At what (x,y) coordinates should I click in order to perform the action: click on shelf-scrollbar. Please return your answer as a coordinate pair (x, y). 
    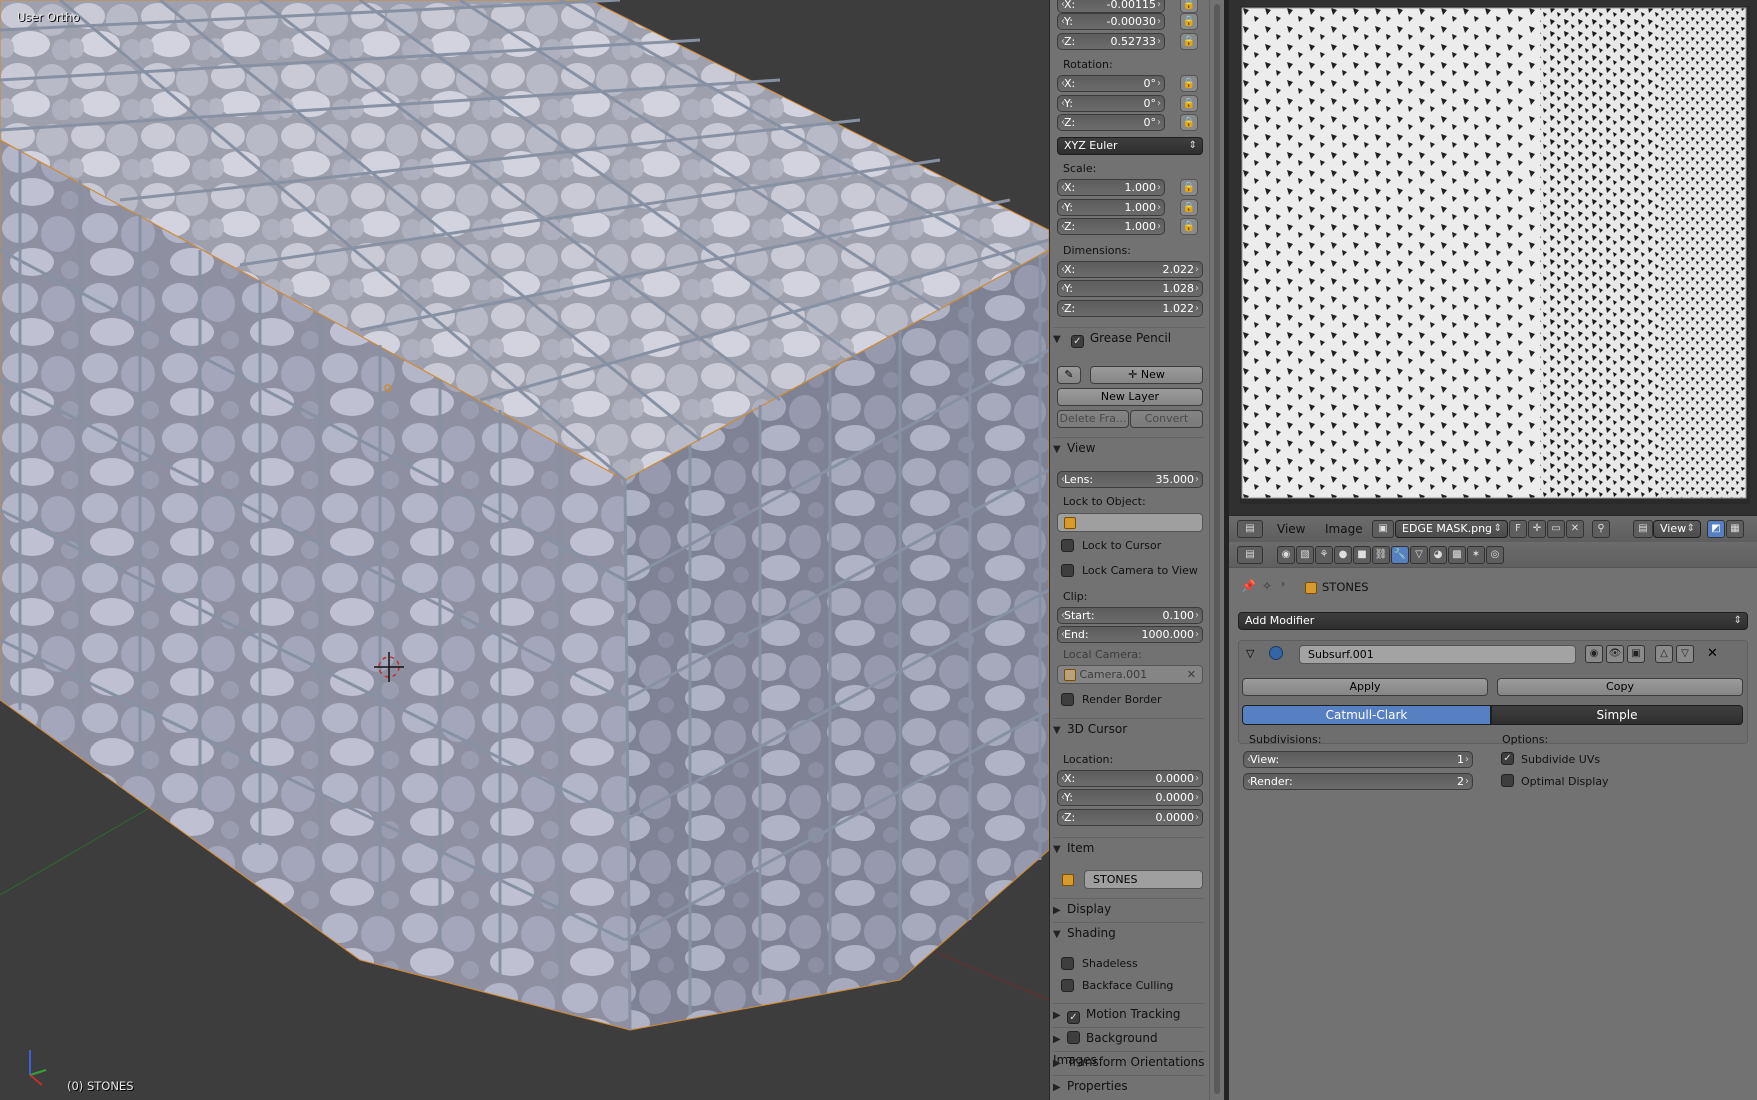
    Looking at the image, I should click on (1216, 550).